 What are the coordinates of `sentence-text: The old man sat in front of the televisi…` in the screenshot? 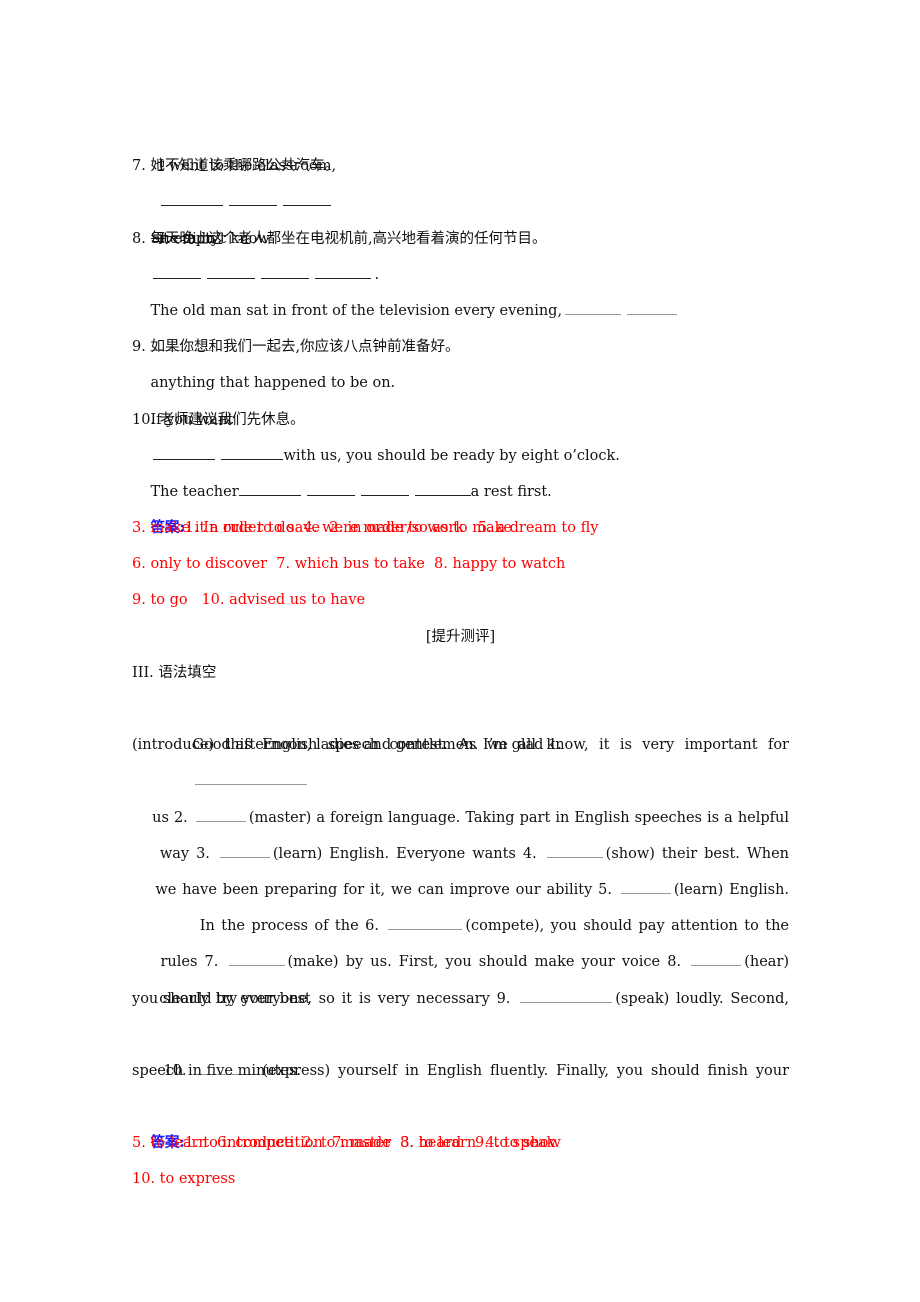 It's located at (356, 310).